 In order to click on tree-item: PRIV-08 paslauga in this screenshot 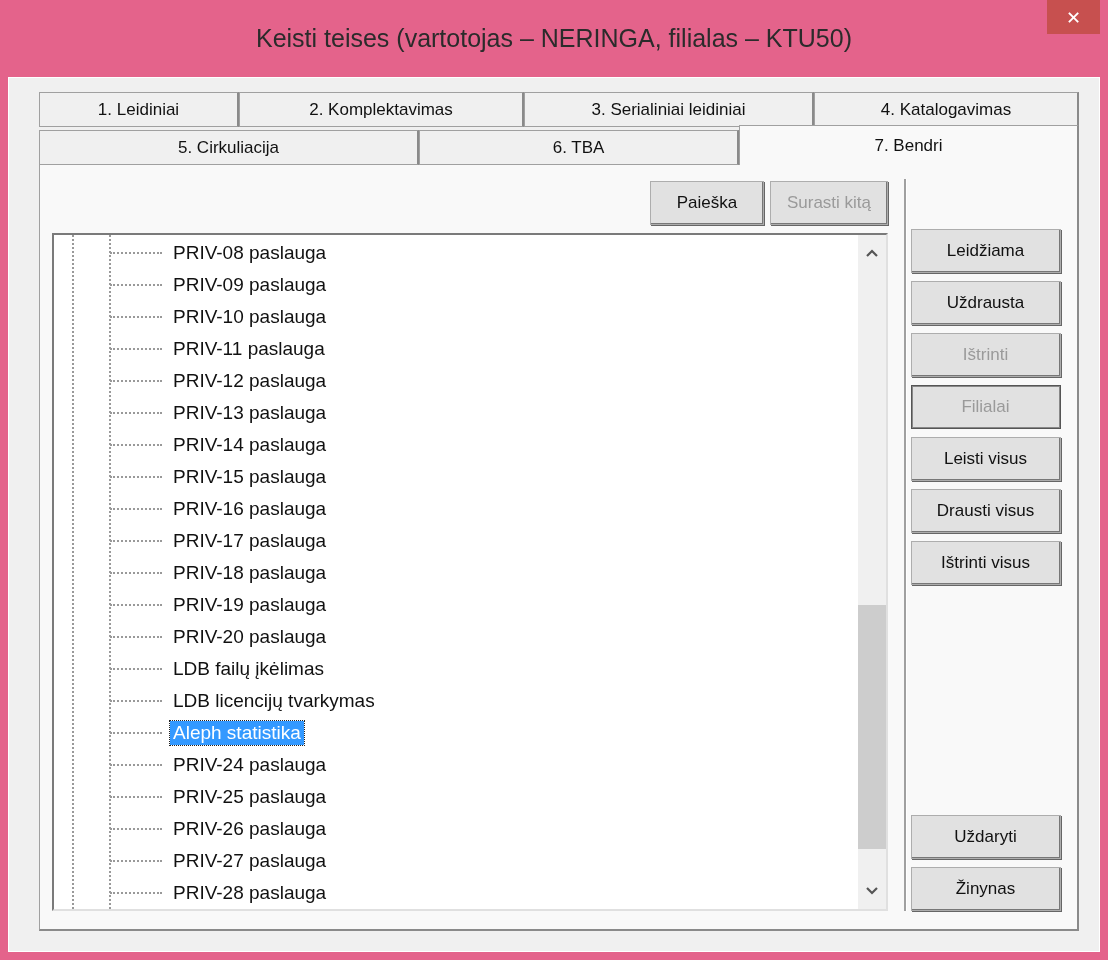, I will do `click(250, 253)`.